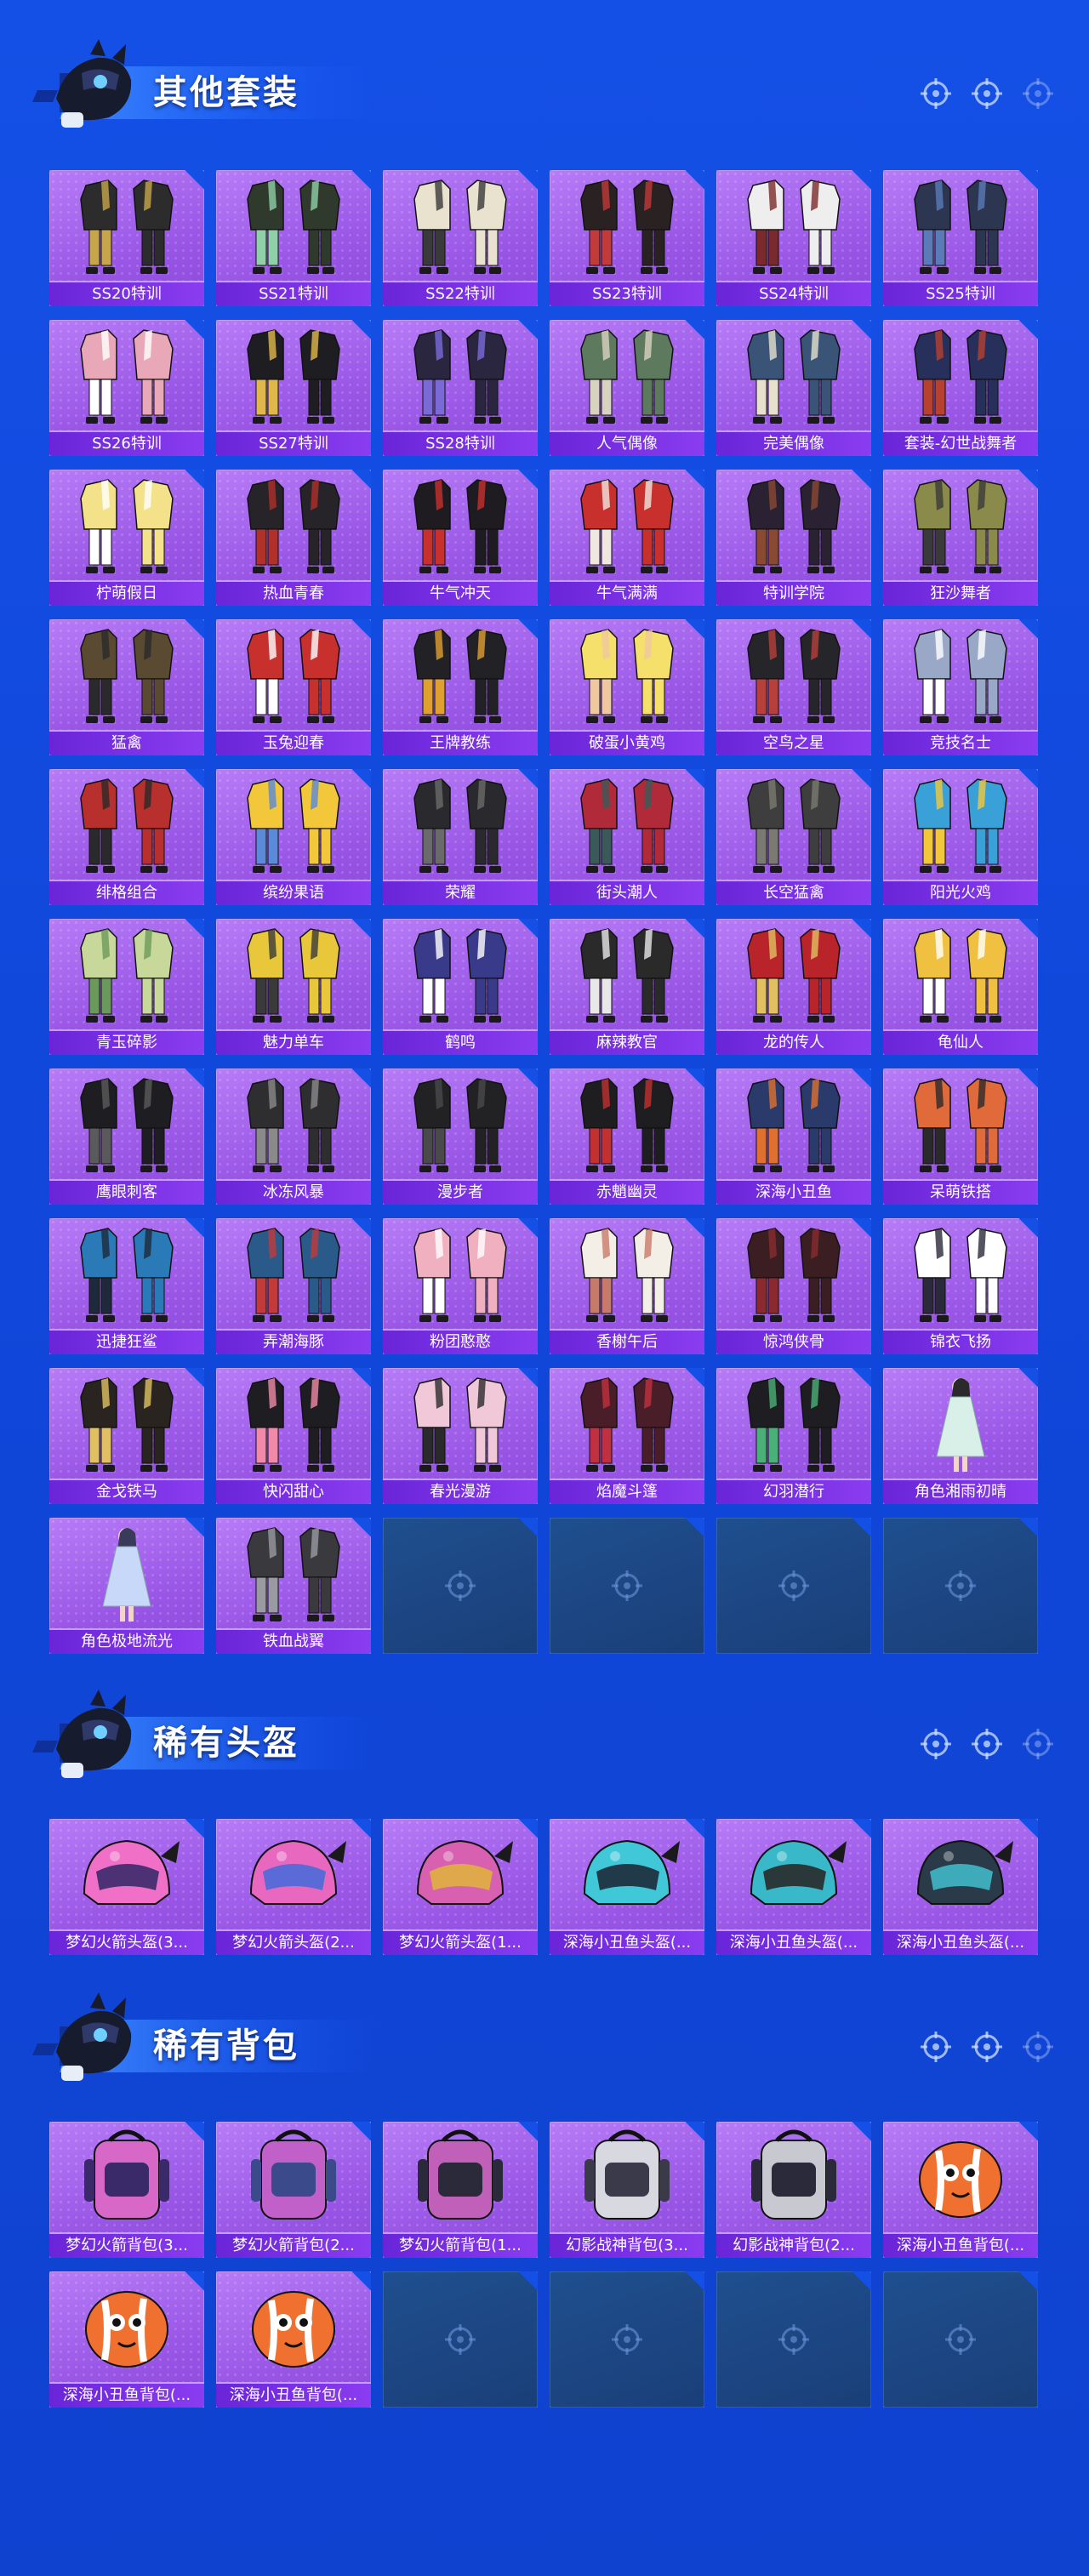  What do you see at coordinates (126, 238) in the screenshot?
I see `item-card-0: SS20特训` at bounding box center [126, 238].